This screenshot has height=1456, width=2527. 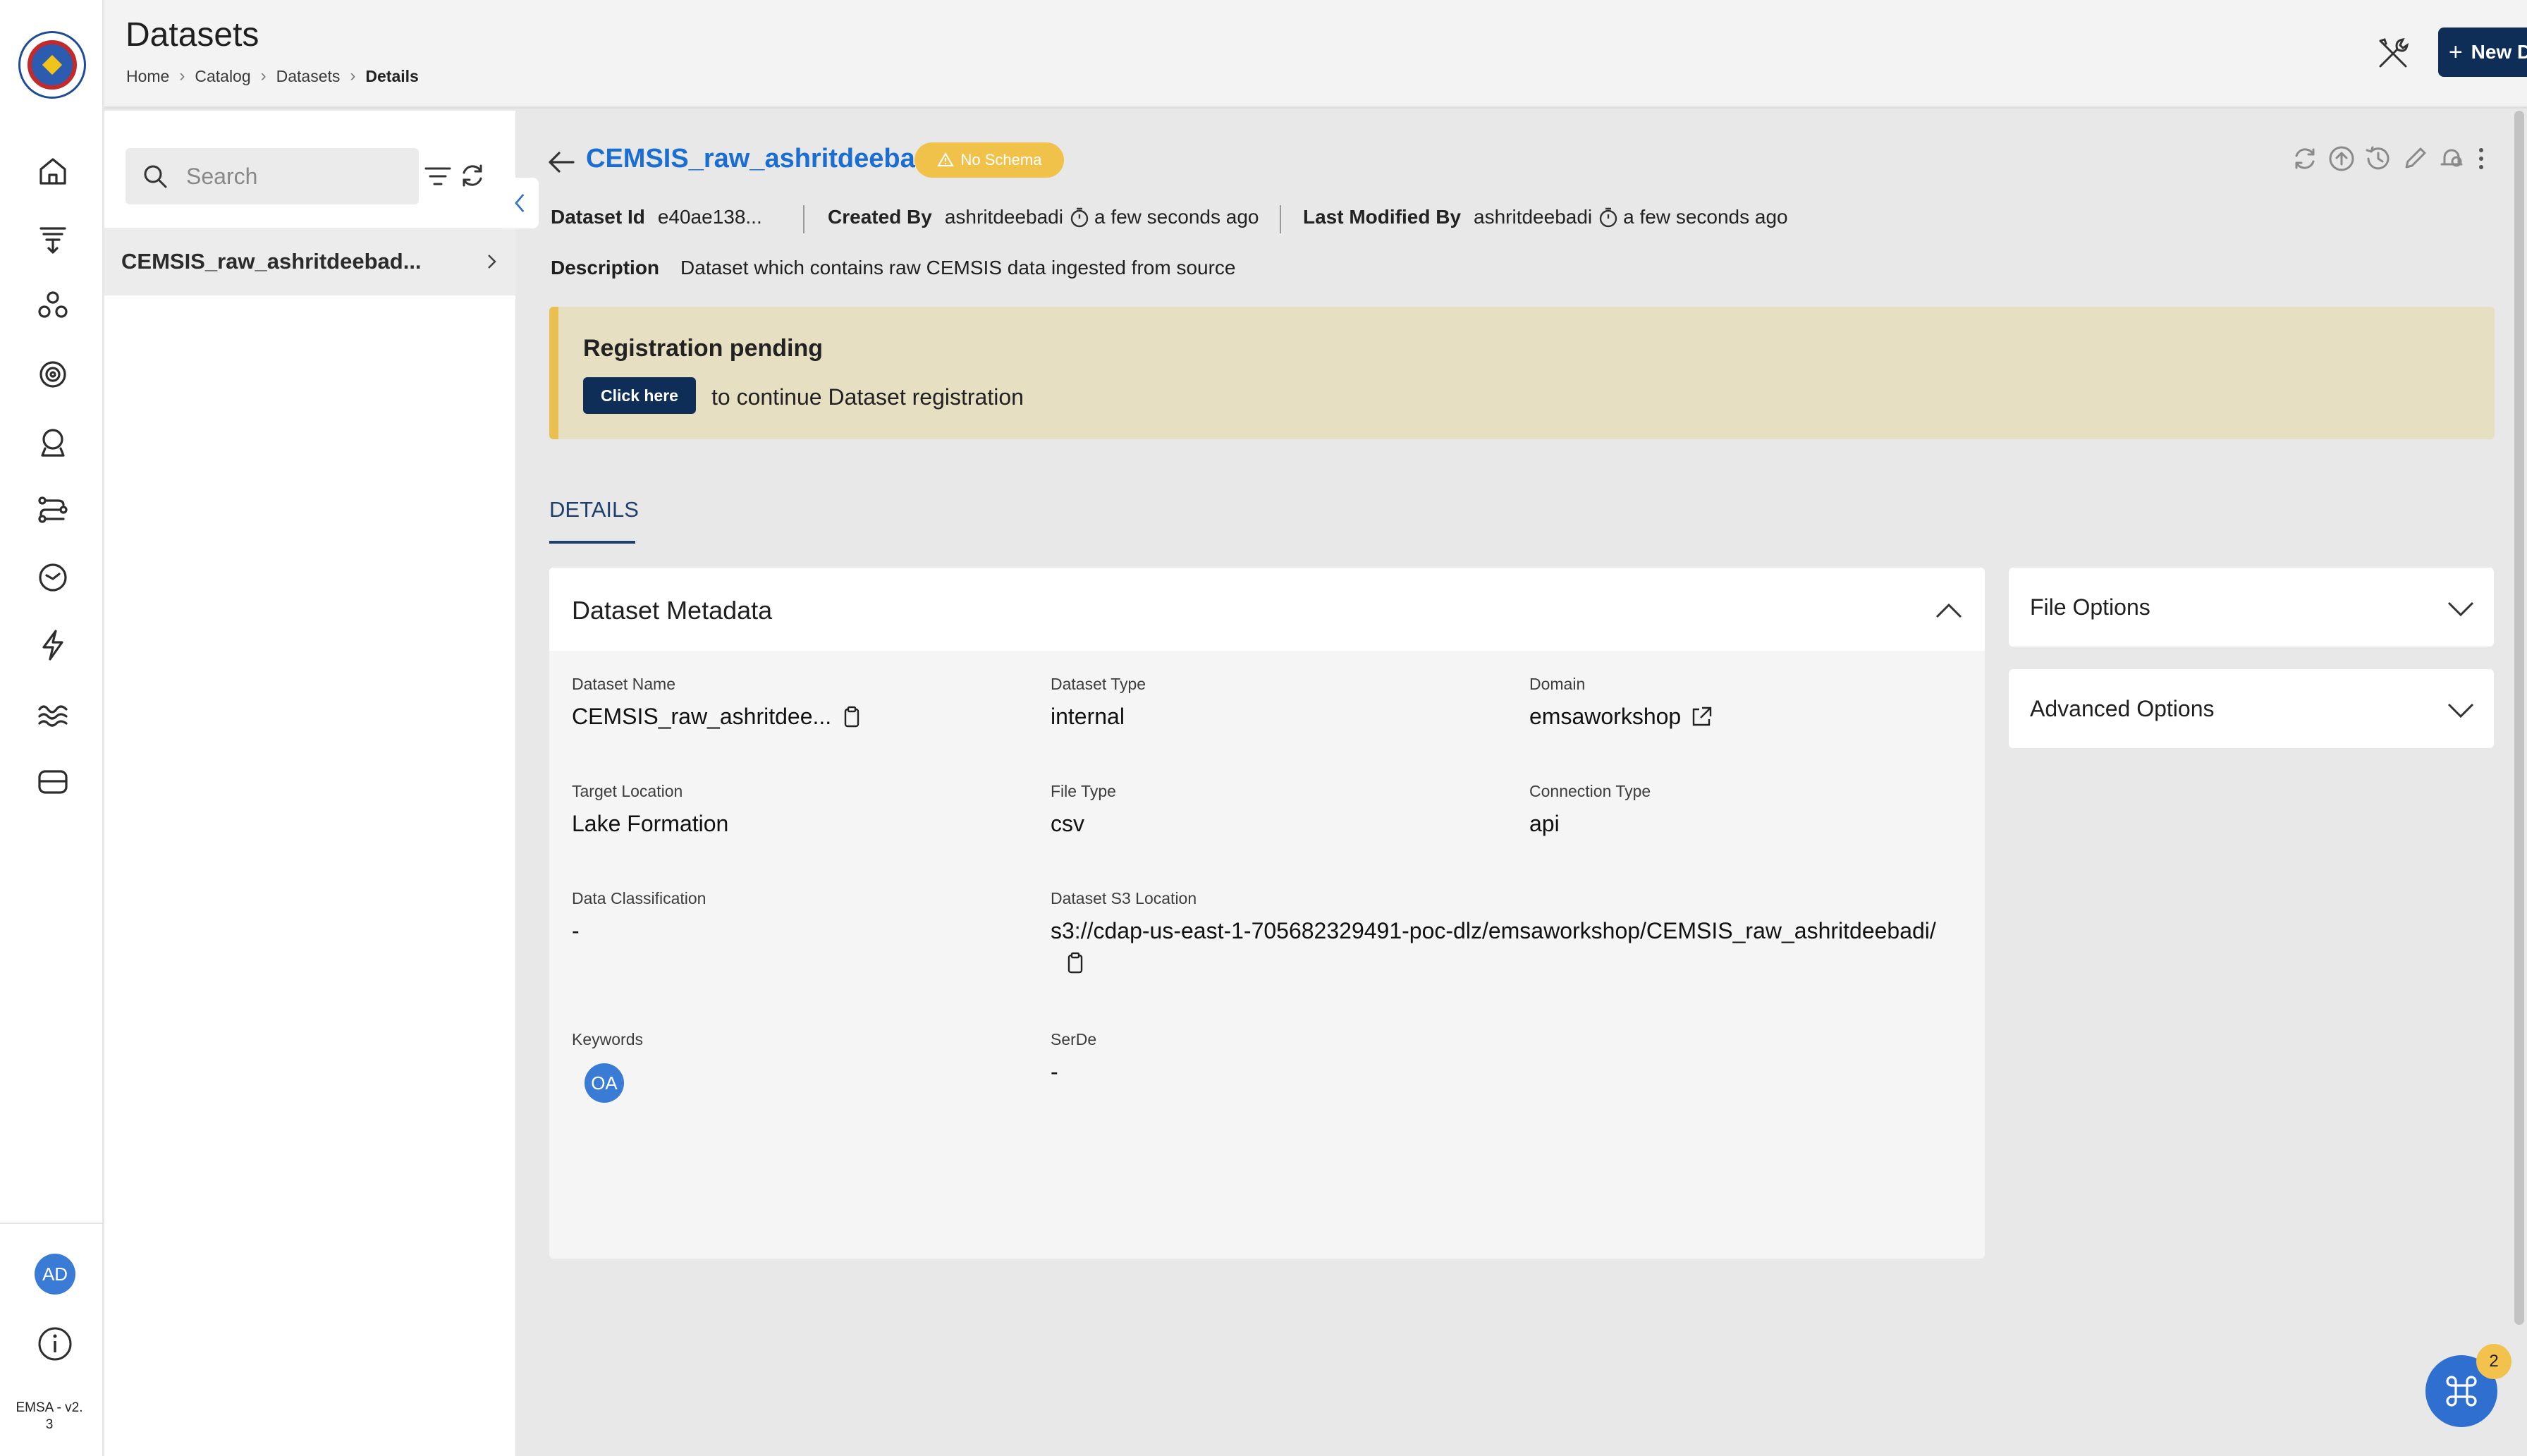 I want to click on chevron-down-icon, so click(x=2460, y=609).